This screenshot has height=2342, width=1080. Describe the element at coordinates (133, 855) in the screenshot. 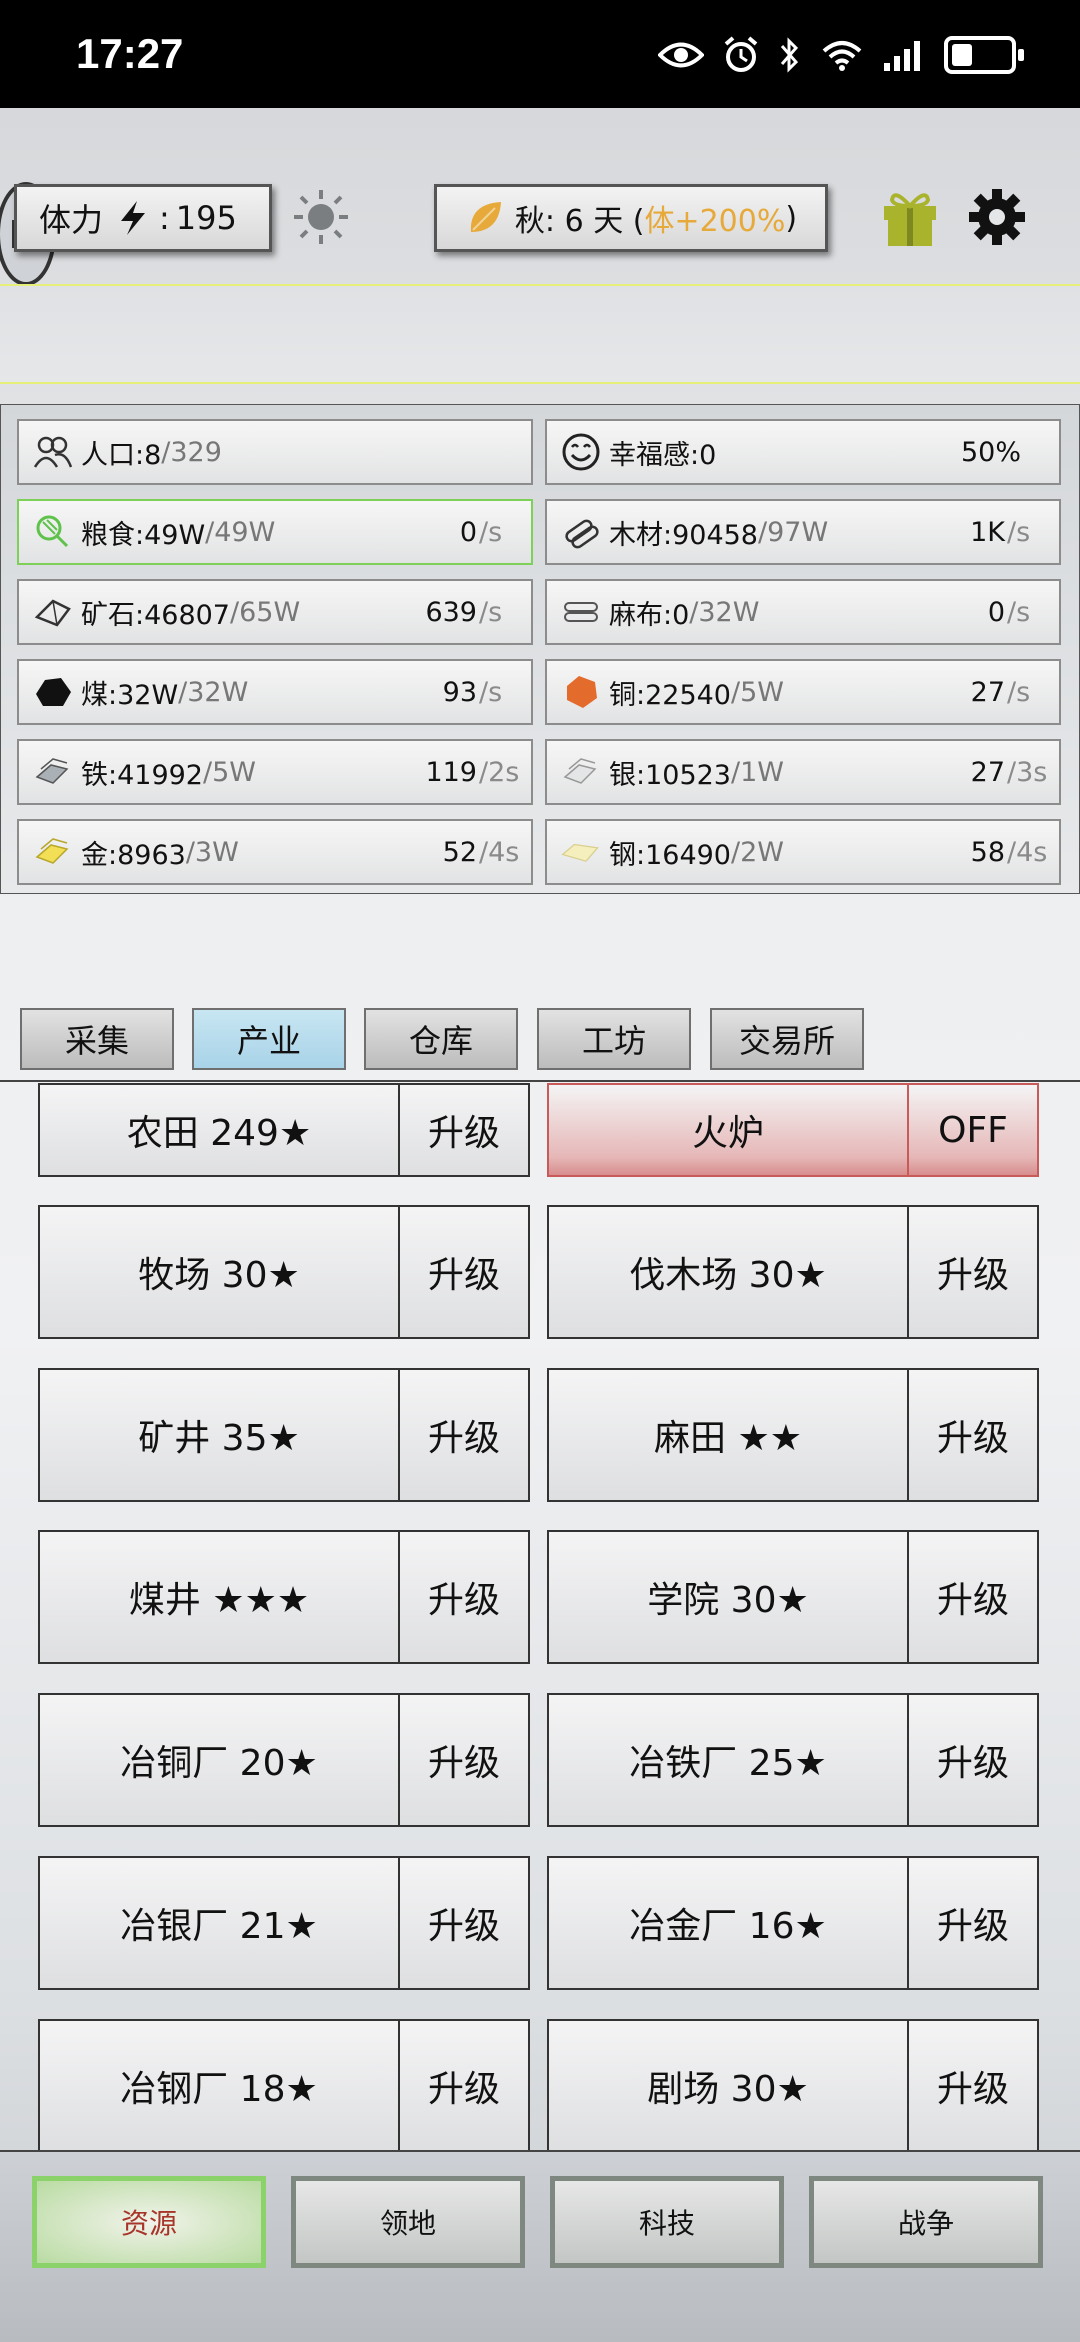

I see `resource-name: 金:8963` at that location.